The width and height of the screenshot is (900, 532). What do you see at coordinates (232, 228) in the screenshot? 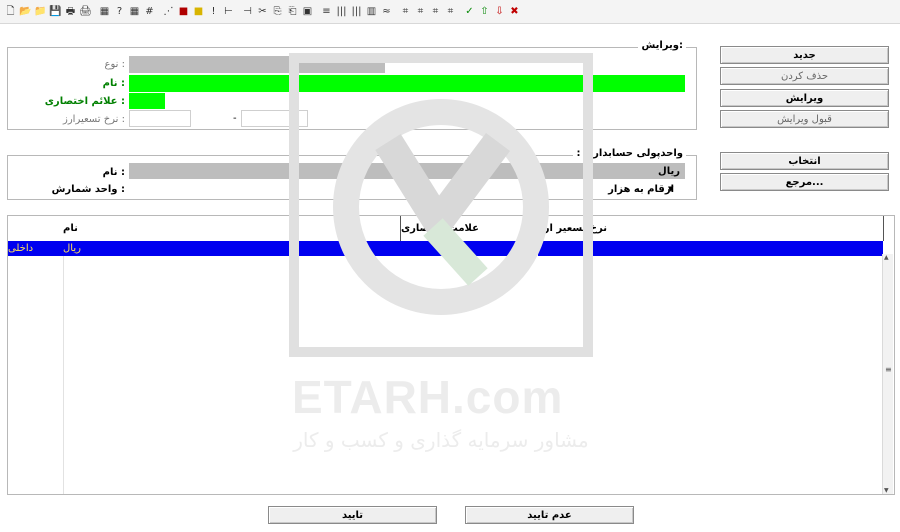
I see `col-header-name: نام` at bounding box center [232, 228].